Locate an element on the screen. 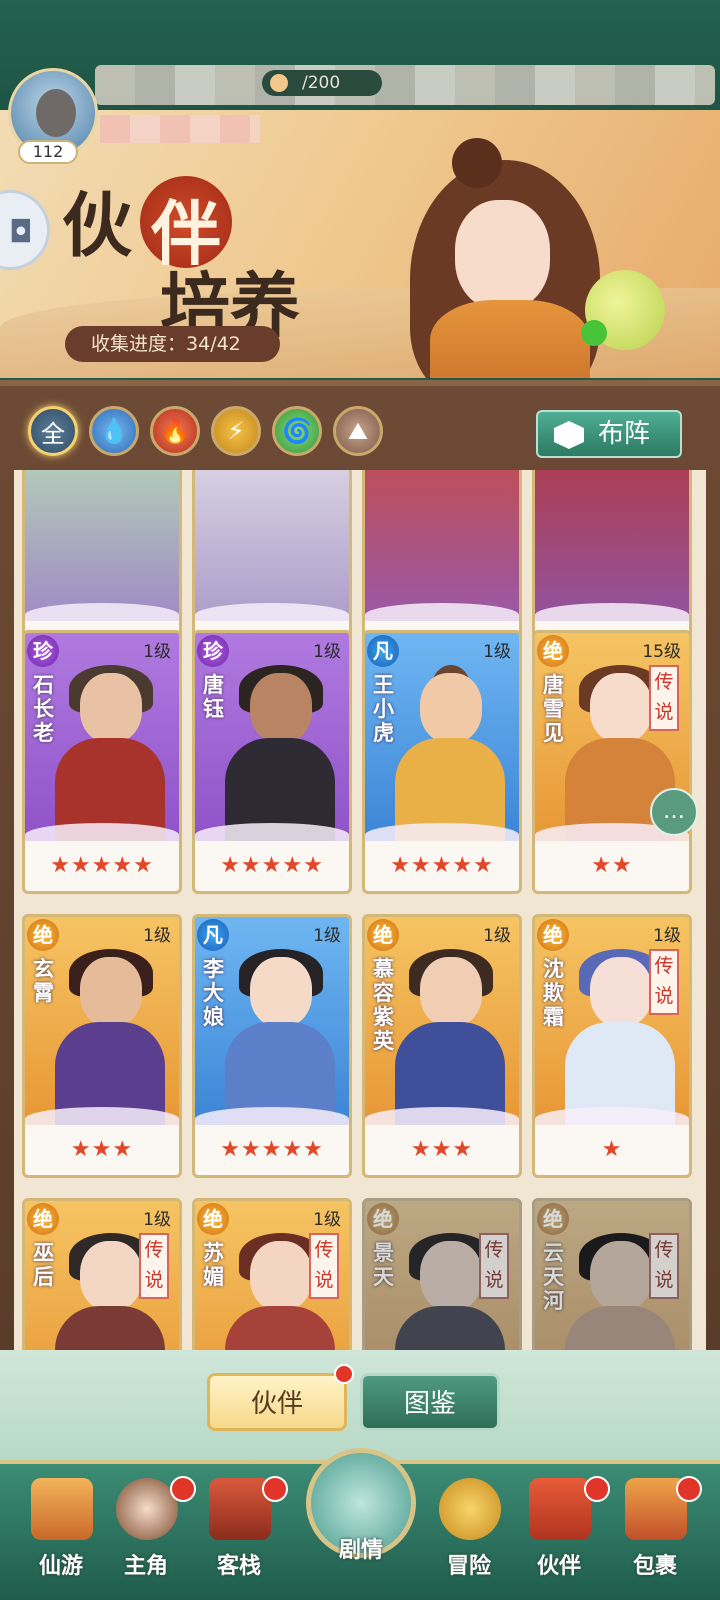 The height and width of the screenshot is (1600, 720). partner-card: 绝 1级 慕容紫英 ★★★ is located at coordinates (442, 1046).